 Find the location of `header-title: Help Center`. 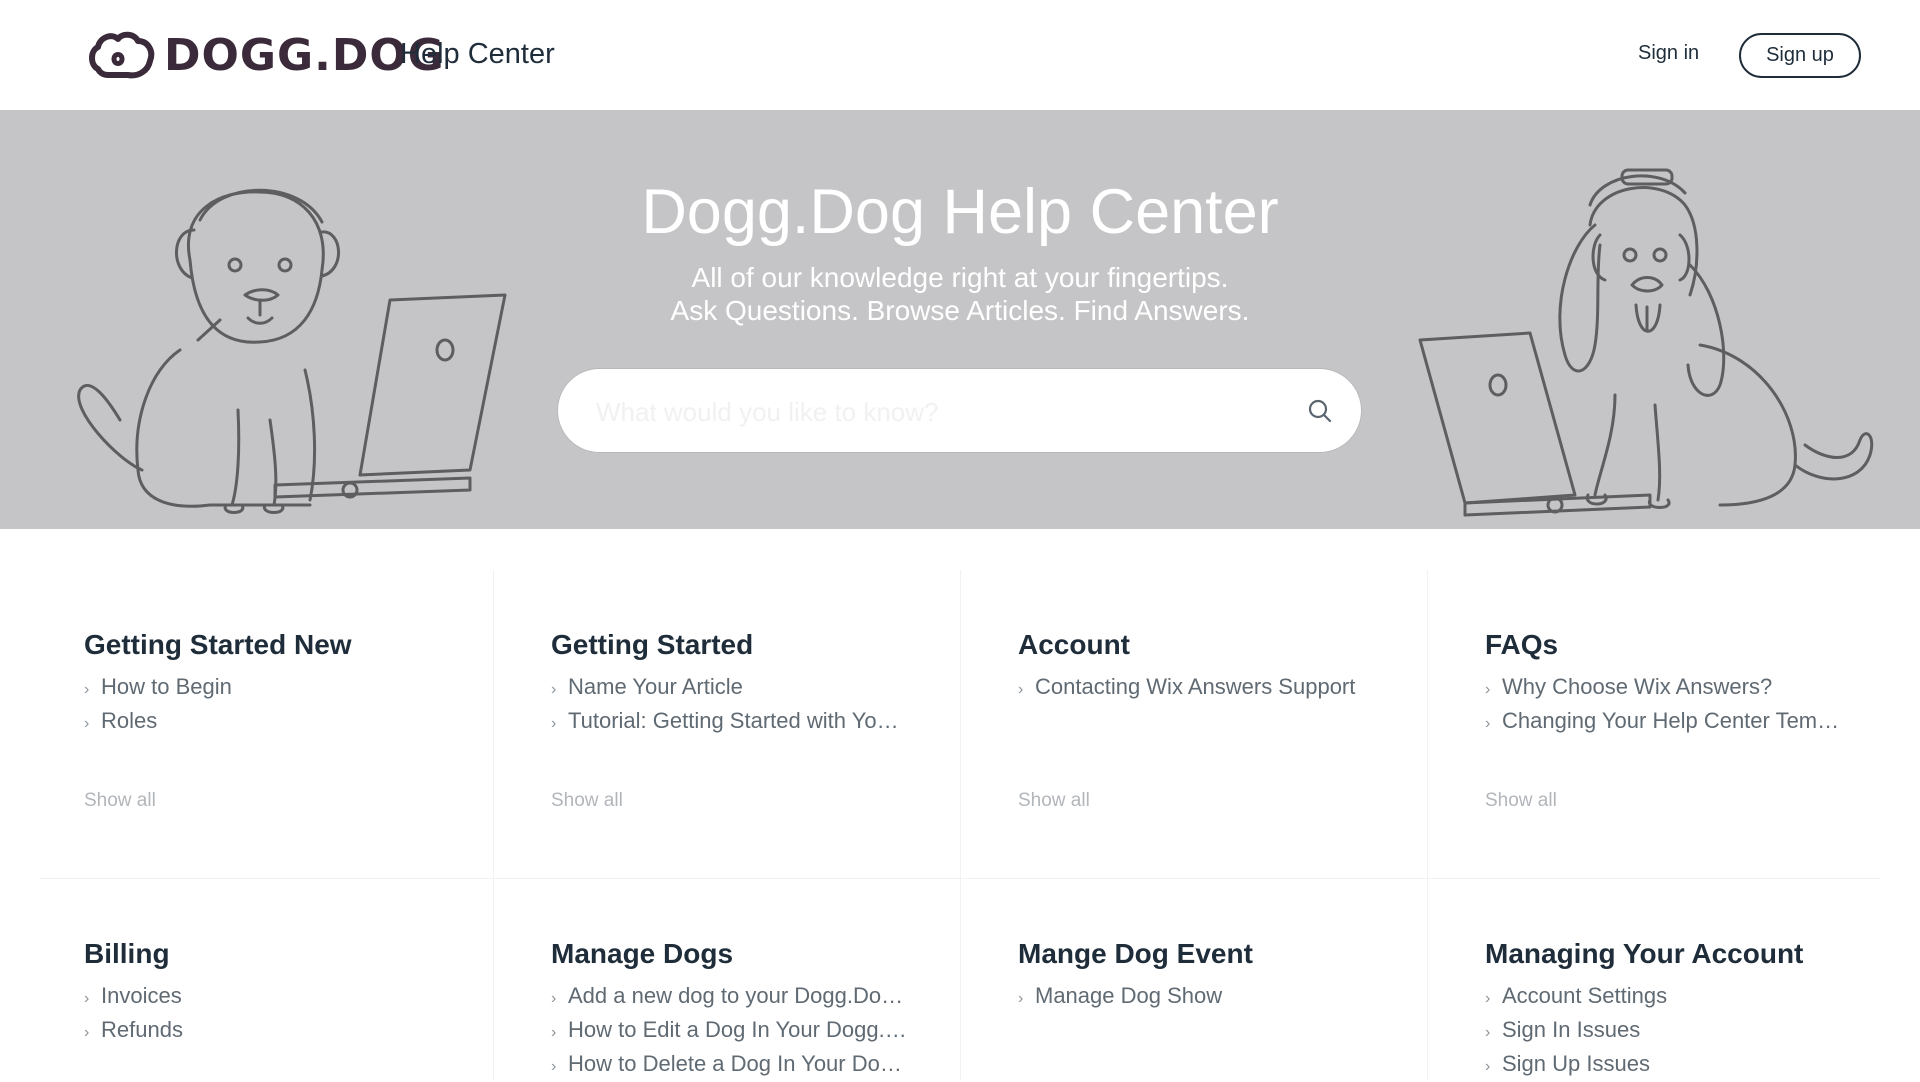

header-title: Help Center is located at coordinates (477, 54).